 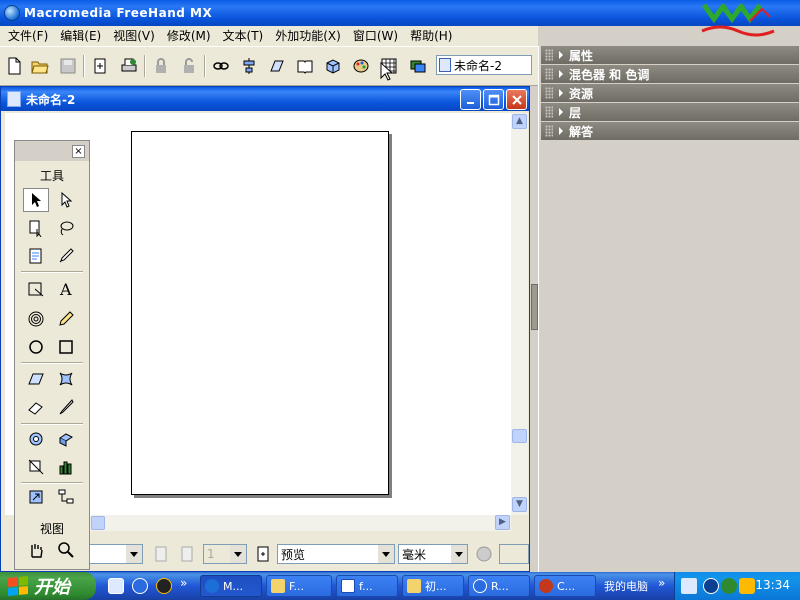 I want to click on eraser-tool, so click(x=36, y=407).